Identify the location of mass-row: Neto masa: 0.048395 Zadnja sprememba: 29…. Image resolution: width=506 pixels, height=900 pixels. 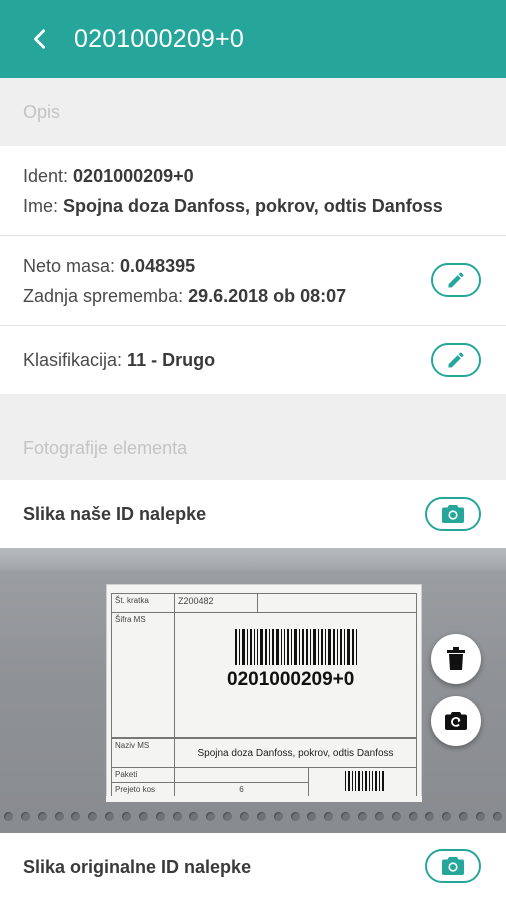
(253, 281).